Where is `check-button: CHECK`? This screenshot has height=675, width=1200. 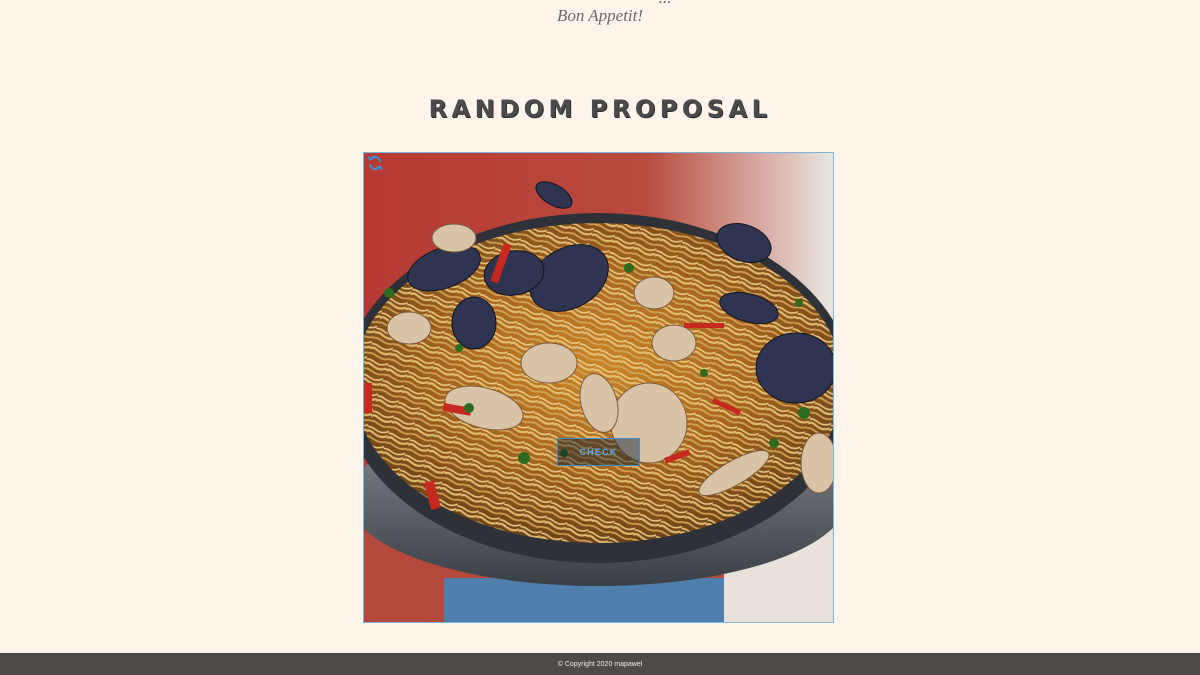 check-button: CHECK is located at coordinates (598, 452).